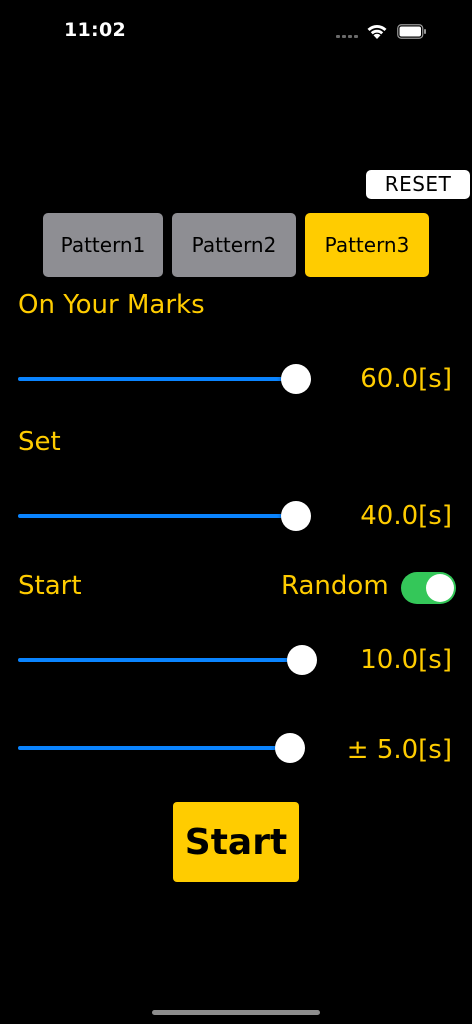 The image size is (472, 1024). Describe the element at coordinates (347, 36) in the screenshot. I see `cellular-signal-icon` at that location.